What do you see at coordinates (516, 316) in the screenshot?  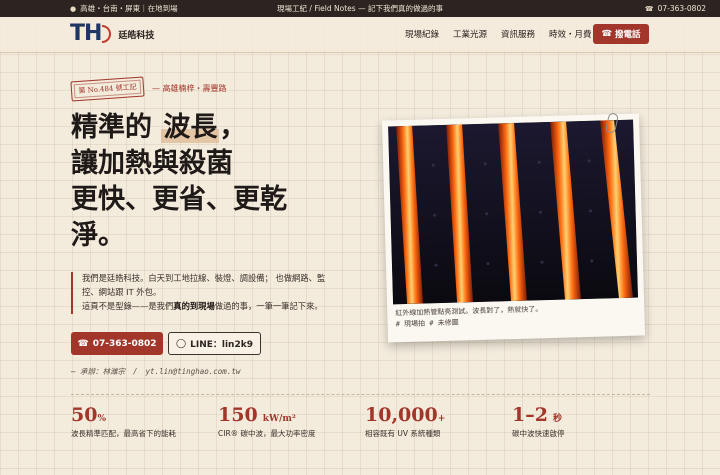 I see `photo-caption: 紅外線加熱管點亮測試。波長對了，熱就快了。 # 現場拍 # 未修圖` at bounding box center [516, 316].